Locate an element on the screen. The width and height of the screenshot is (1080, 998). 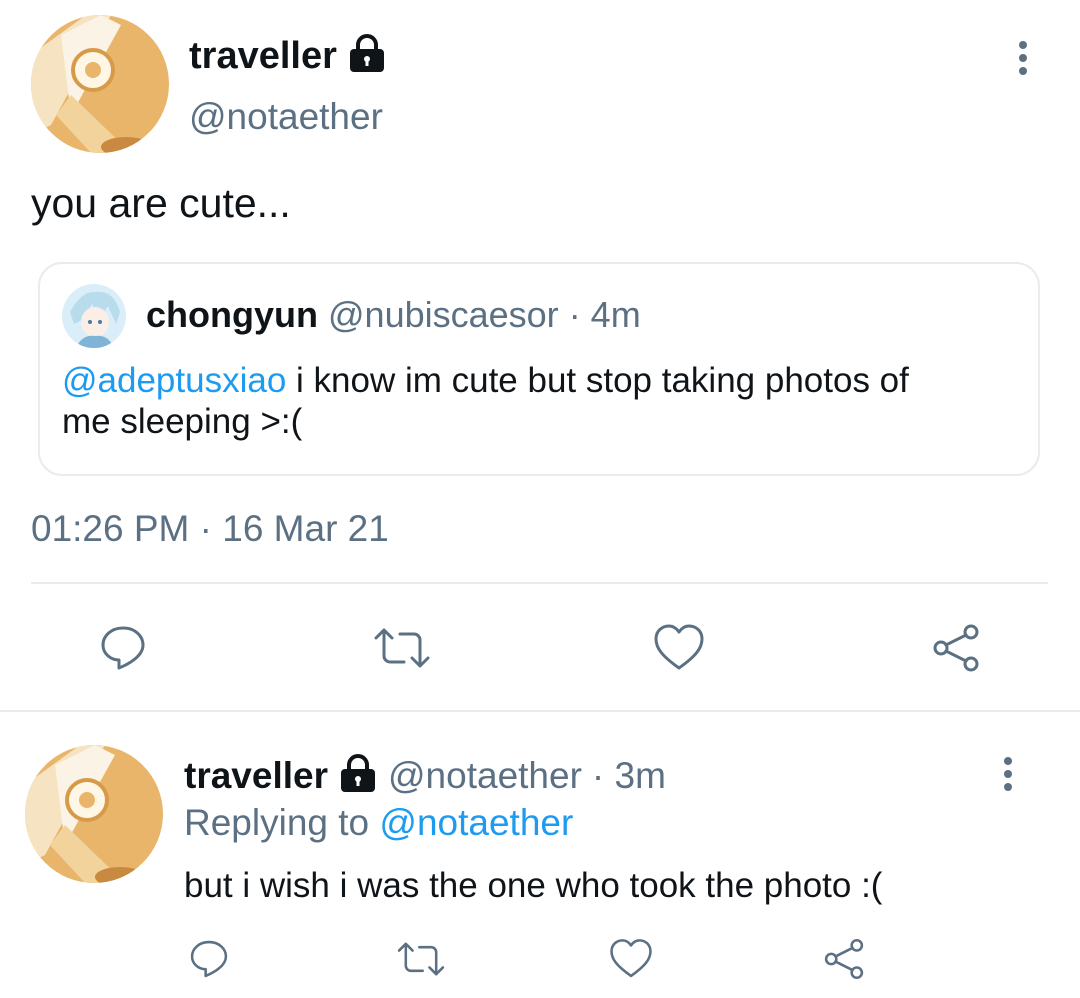
reply-time: · 3m is located at coordinates (628, 775).